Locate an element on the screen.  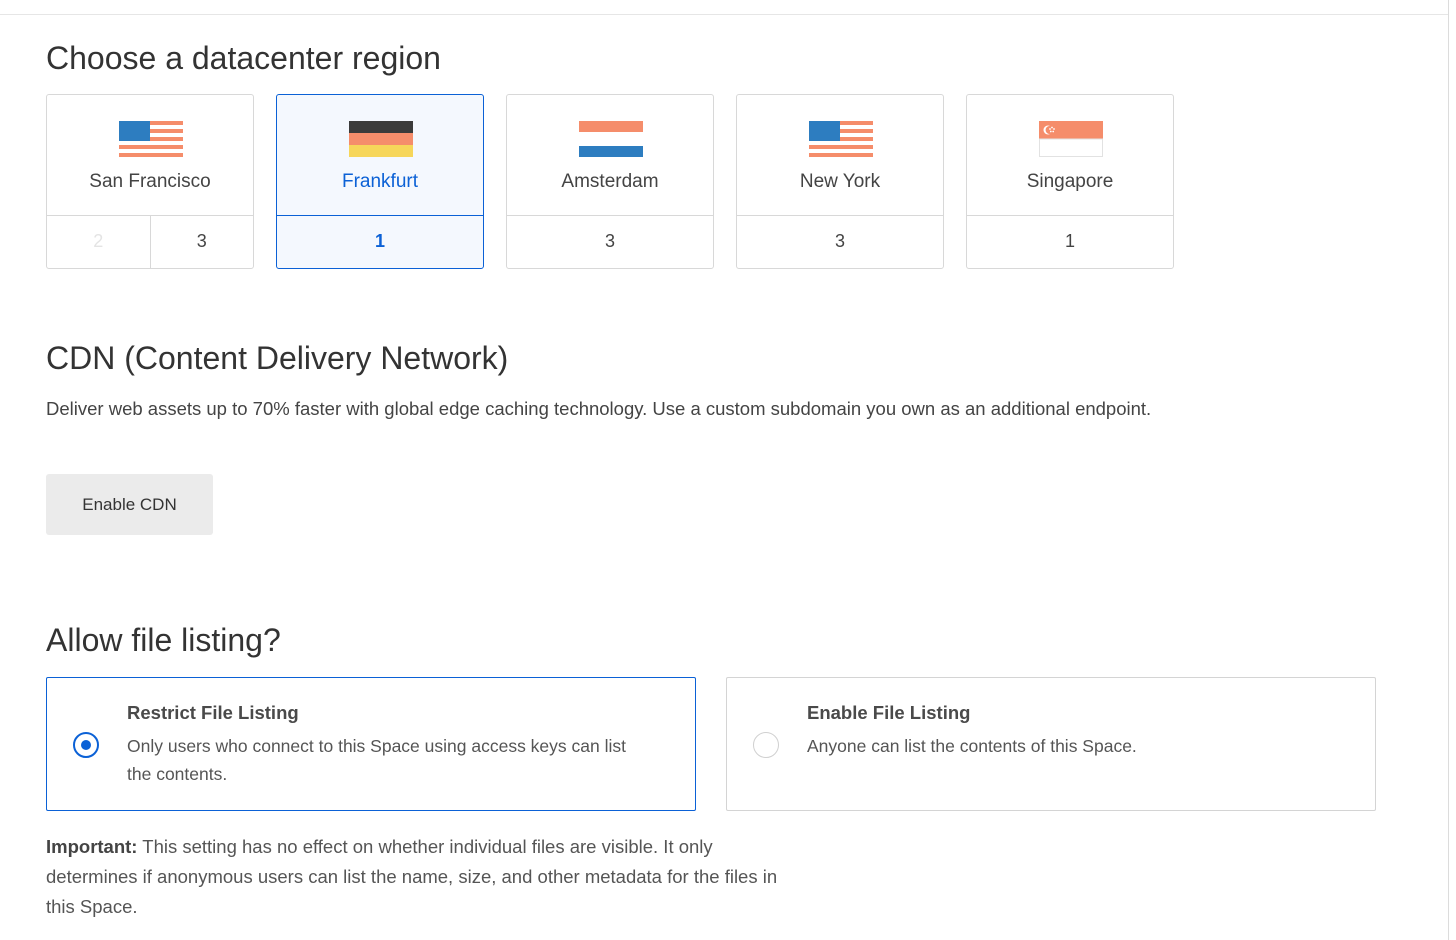
option-title: Enable File Listing is located at coordinates (889, 712).